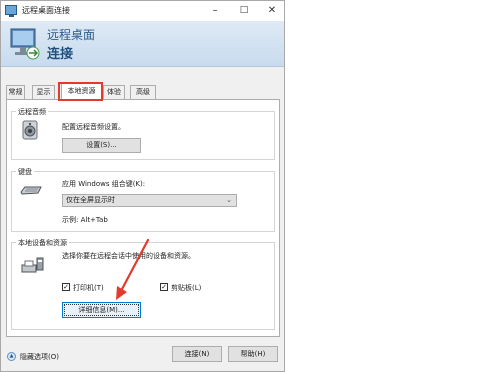  I want to click on keyboard-apply-label: 应用 Windows 组合键(K):, so click(104, 184).